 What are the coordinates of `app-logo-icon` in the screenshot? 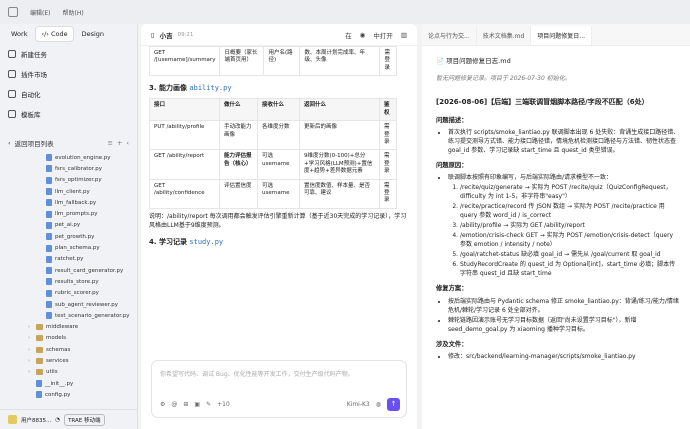 It's located at (13, 12).